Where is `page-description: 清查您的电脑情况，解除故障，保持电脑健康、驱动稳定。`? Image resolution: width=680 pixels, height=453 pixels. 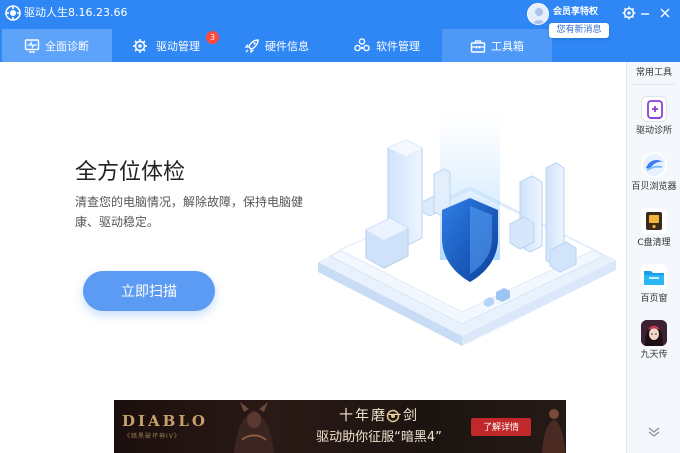
page-description: 清查您的电脑情况，解除故障，保持电脑健康、驱动稳定。 is located at coordinates (189, 212).